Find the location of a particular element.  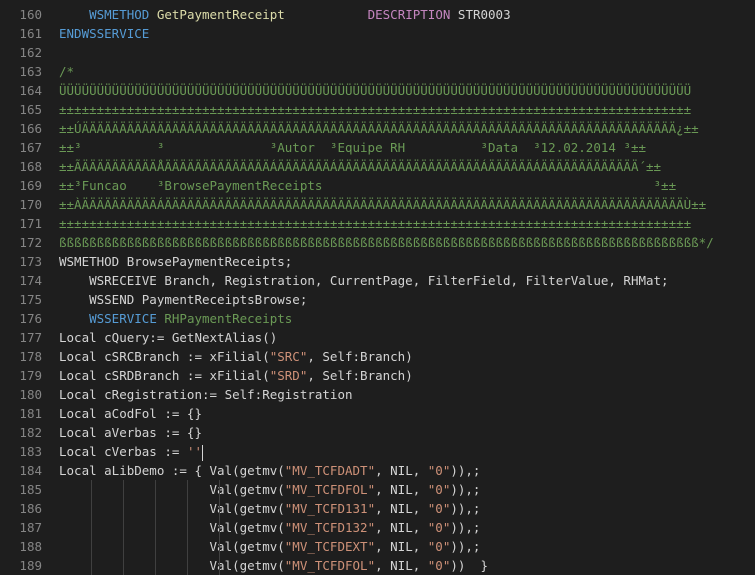

code-line: 183 Local cVerbas := '' is located at coordinates (377, 451).